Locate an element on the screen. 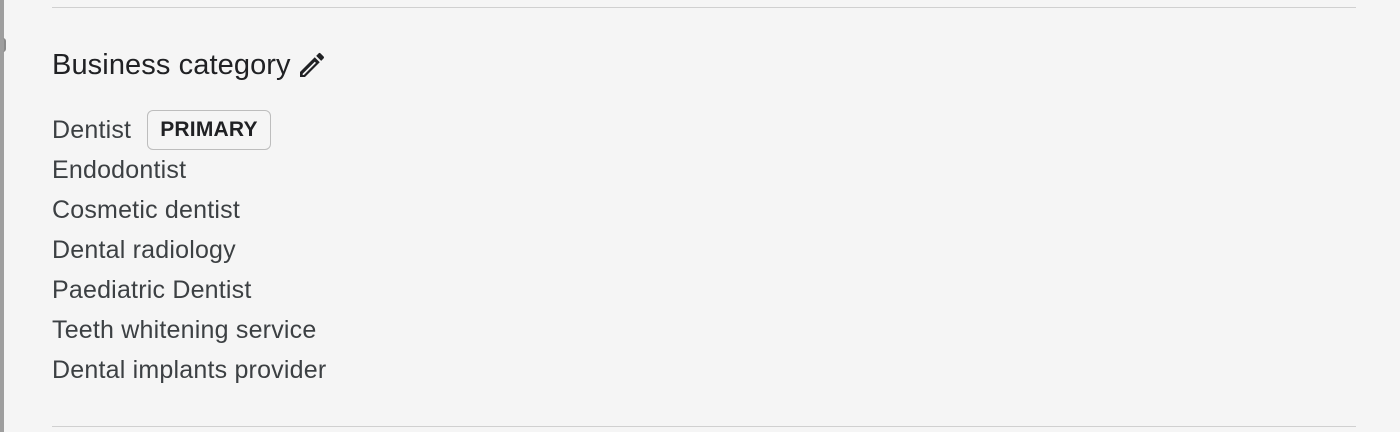 The image size is (1400, 432). section-header: Business category is located at coordinates (190, 65).